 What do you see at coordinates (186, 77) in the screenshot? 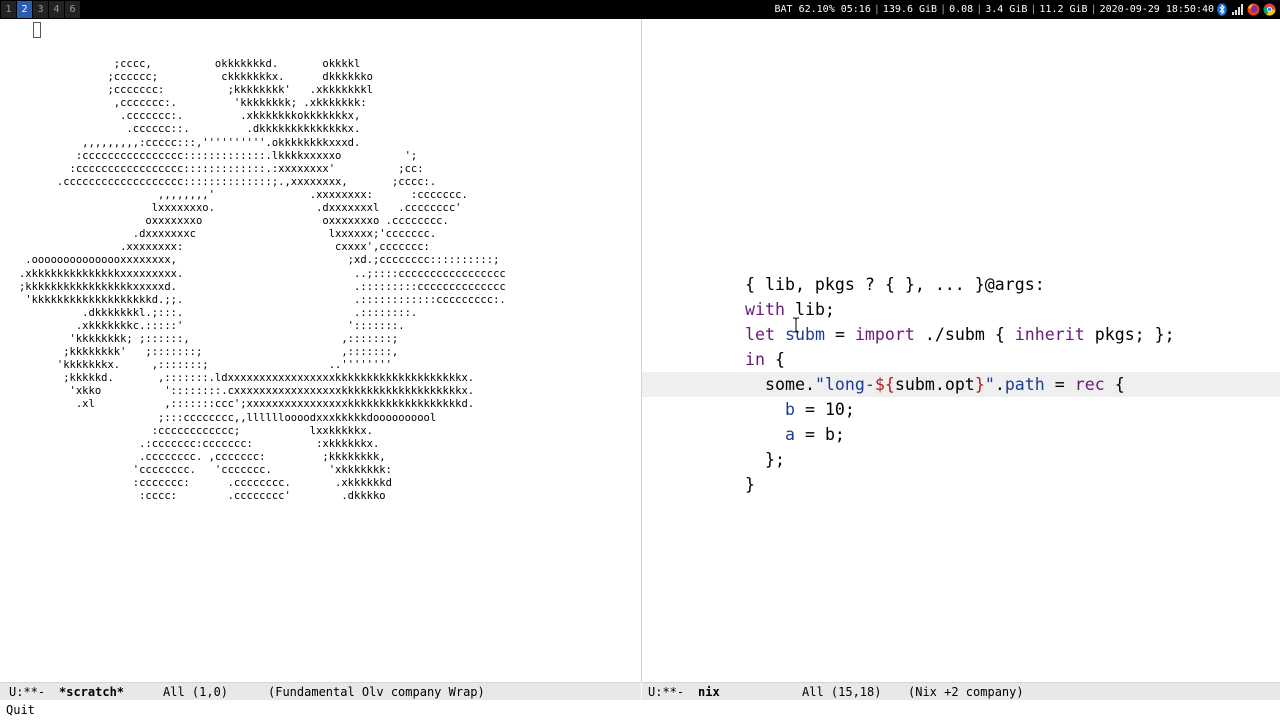
I see `ascii-art-line: ;cccccc; ckkkkkkkx. dkkkkkko` at bounding box center [186, 77].